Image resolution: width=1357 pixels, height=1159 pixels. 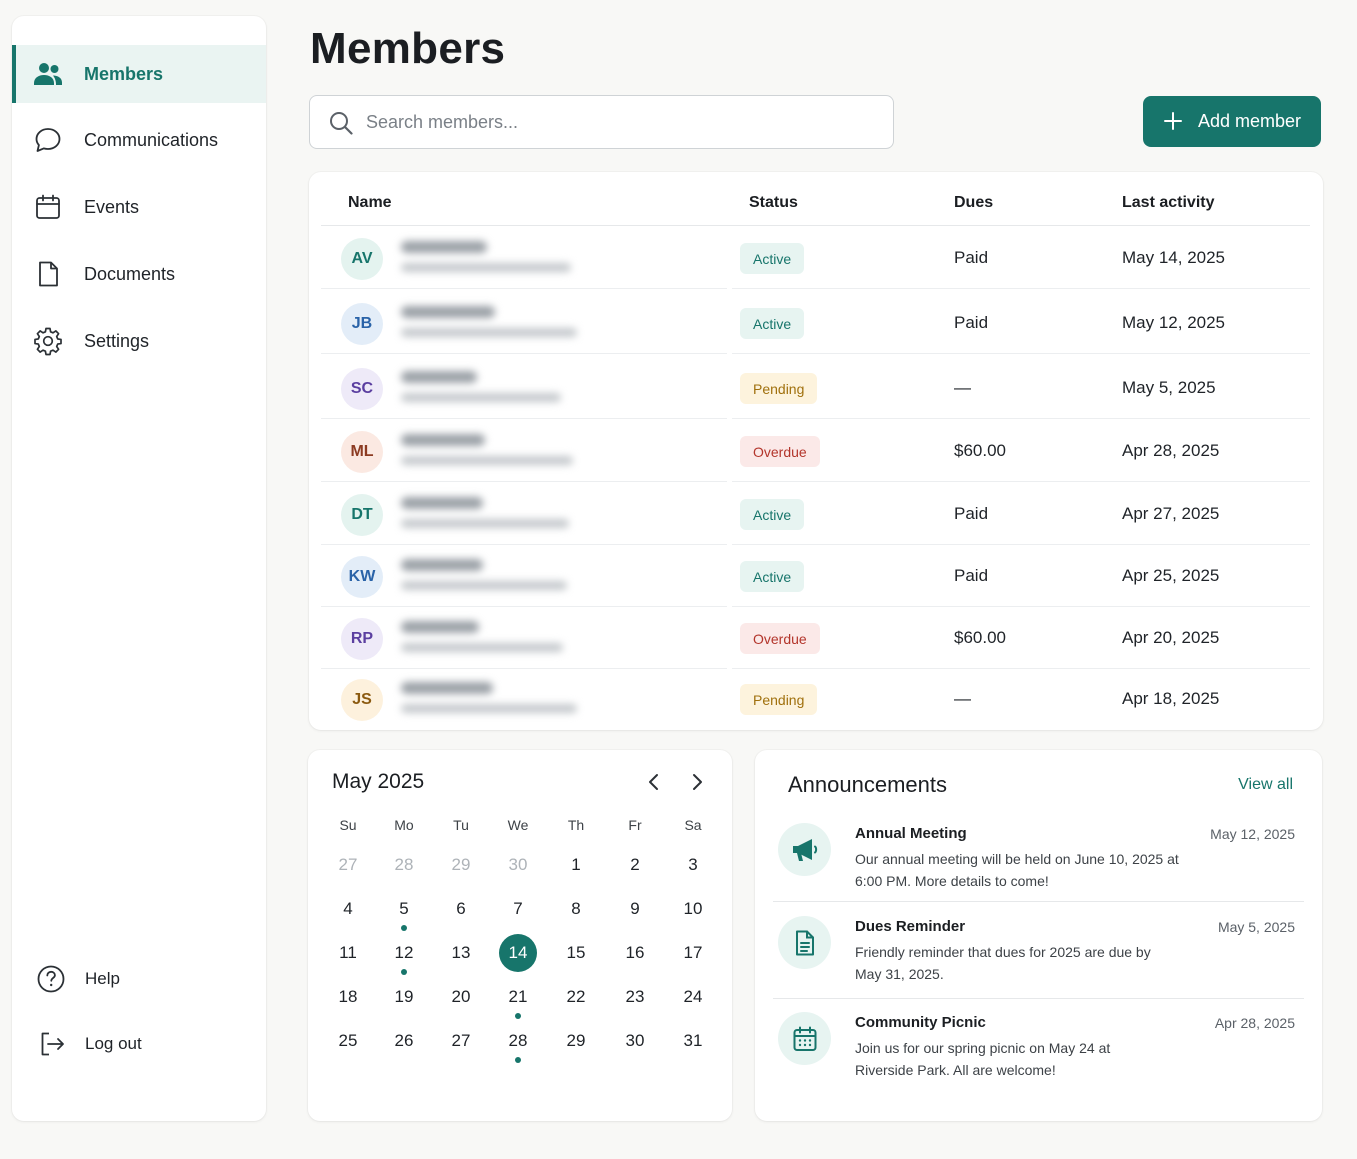 I want to click on calendar-day: 18, so click(x=348, y=997).